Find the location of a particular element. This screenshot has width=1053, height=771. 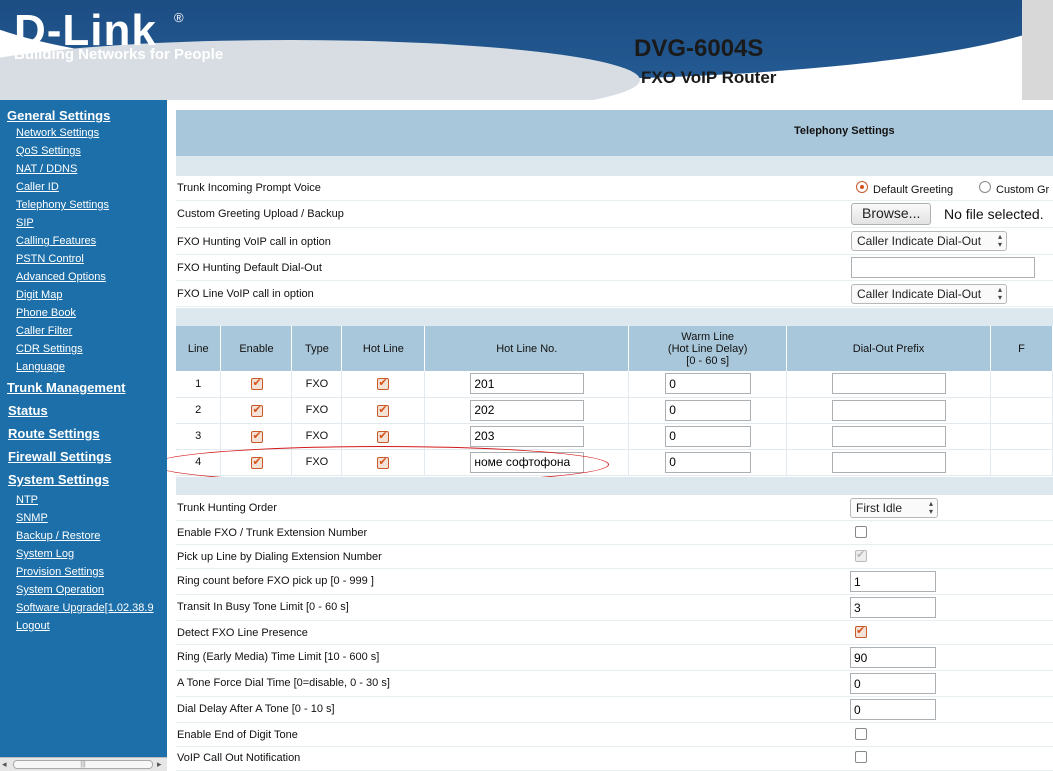

nav-digit-map: Digit Map is located at coordinates (91, 295).